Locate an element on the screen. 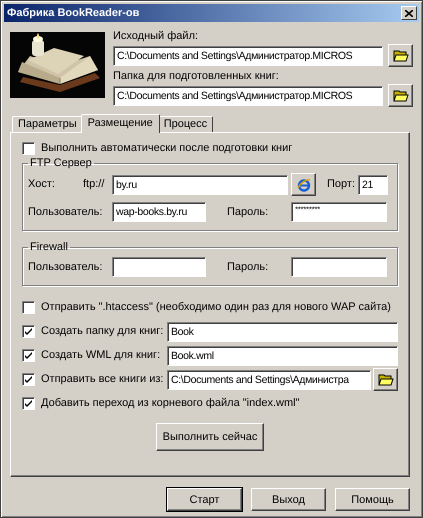 This screenshot has height=518, width=423. group-title: Firewall is located at coordinates (49, 247).